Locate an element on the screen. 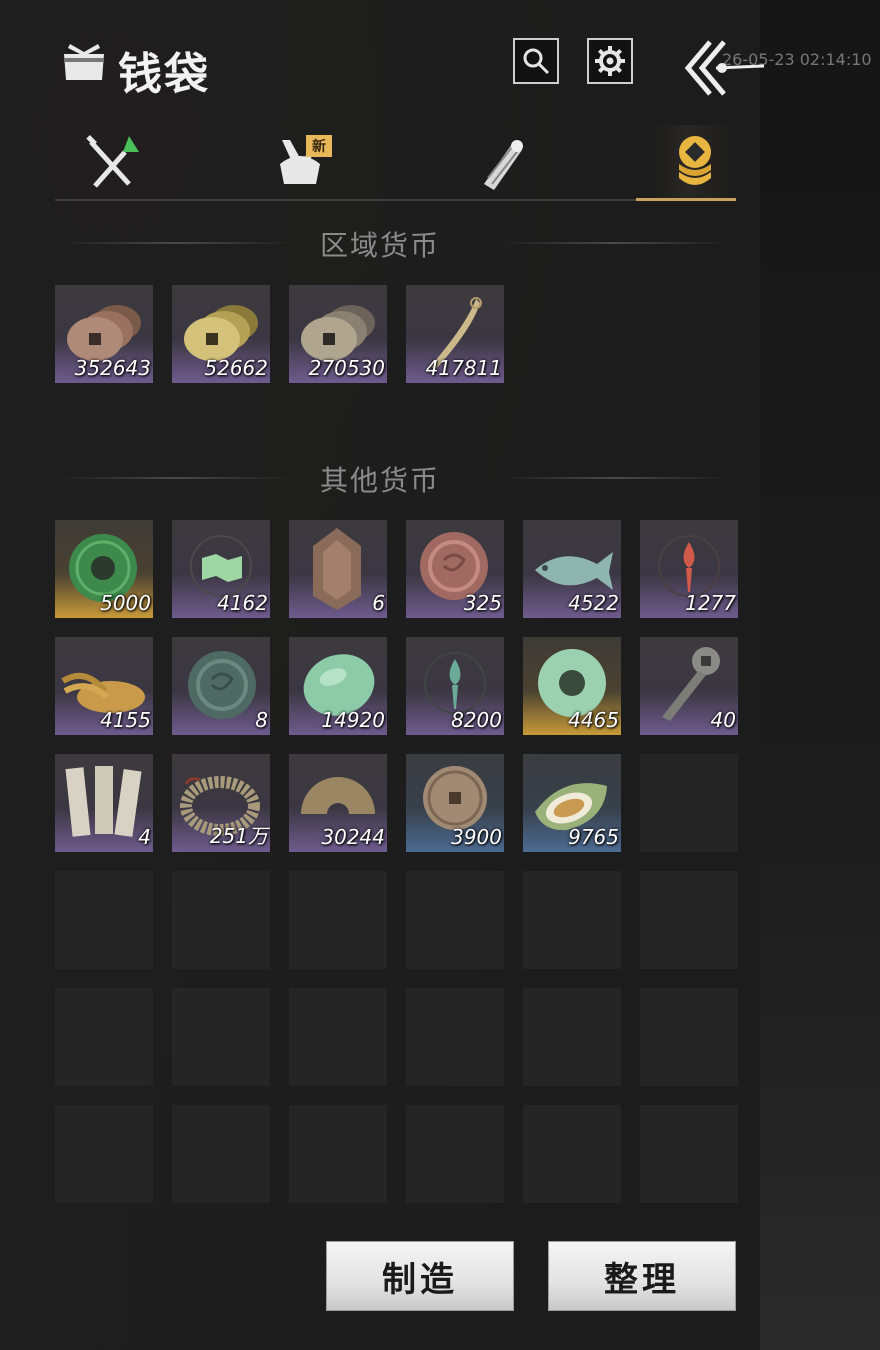 The width and height of the screenshot is (880, 1350). currency-slot: 3900 is located at coordinates (455, 803).